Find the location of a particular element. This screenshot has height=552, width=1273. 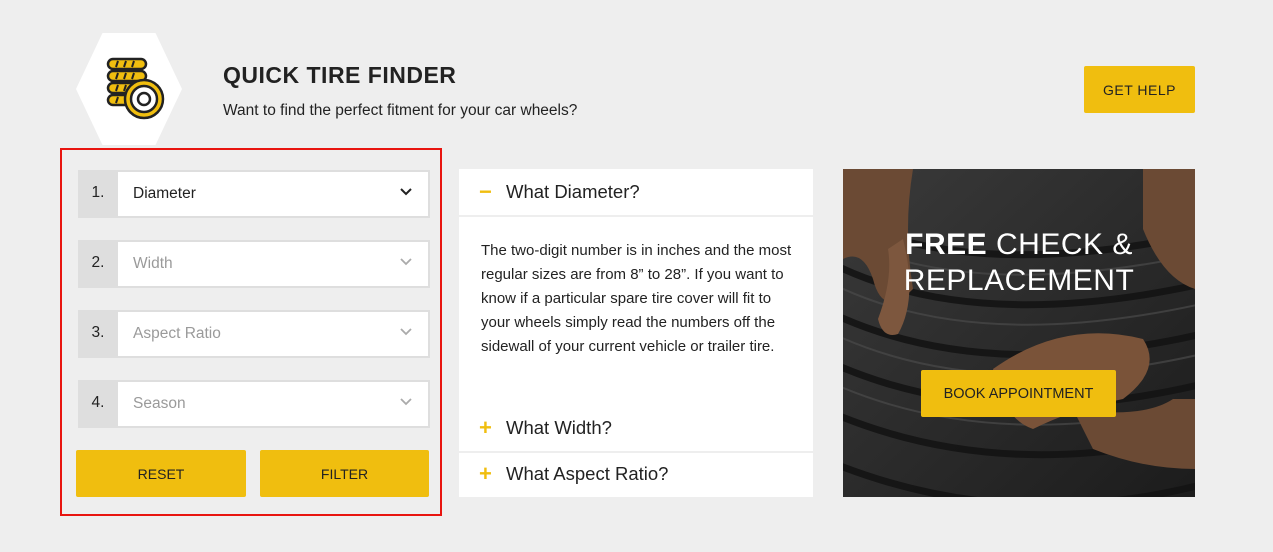

step-number: 2. is located at coordinates (98, 262).